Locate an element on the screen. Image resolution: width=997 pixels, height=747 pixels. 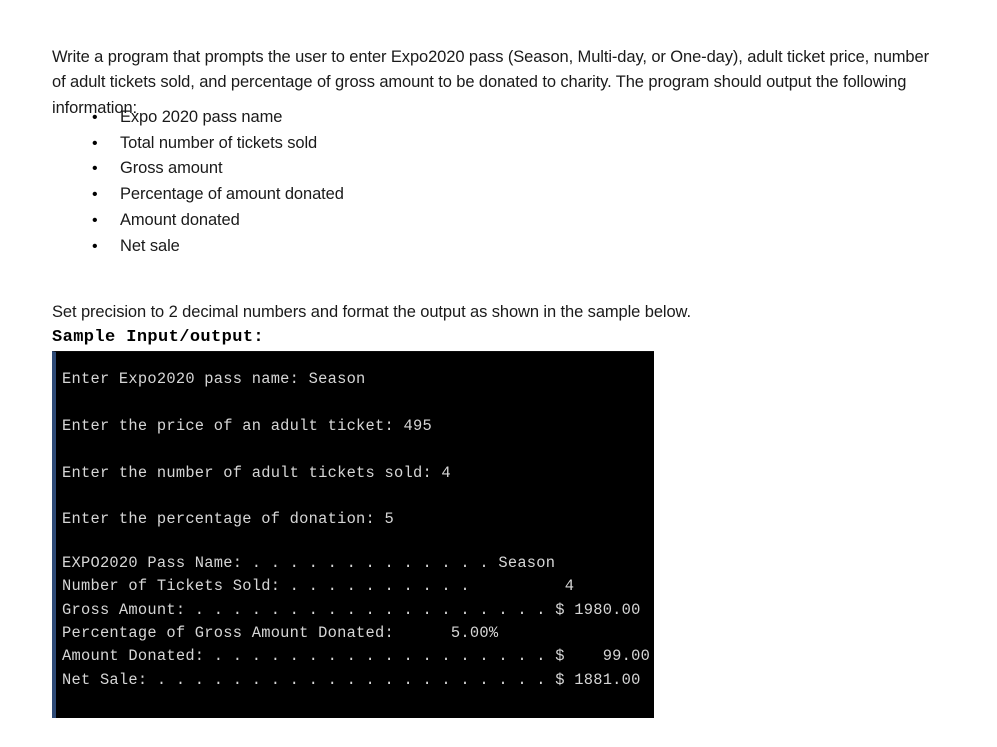
list-item-label: Amount donated is located at coordinates (180, 219).